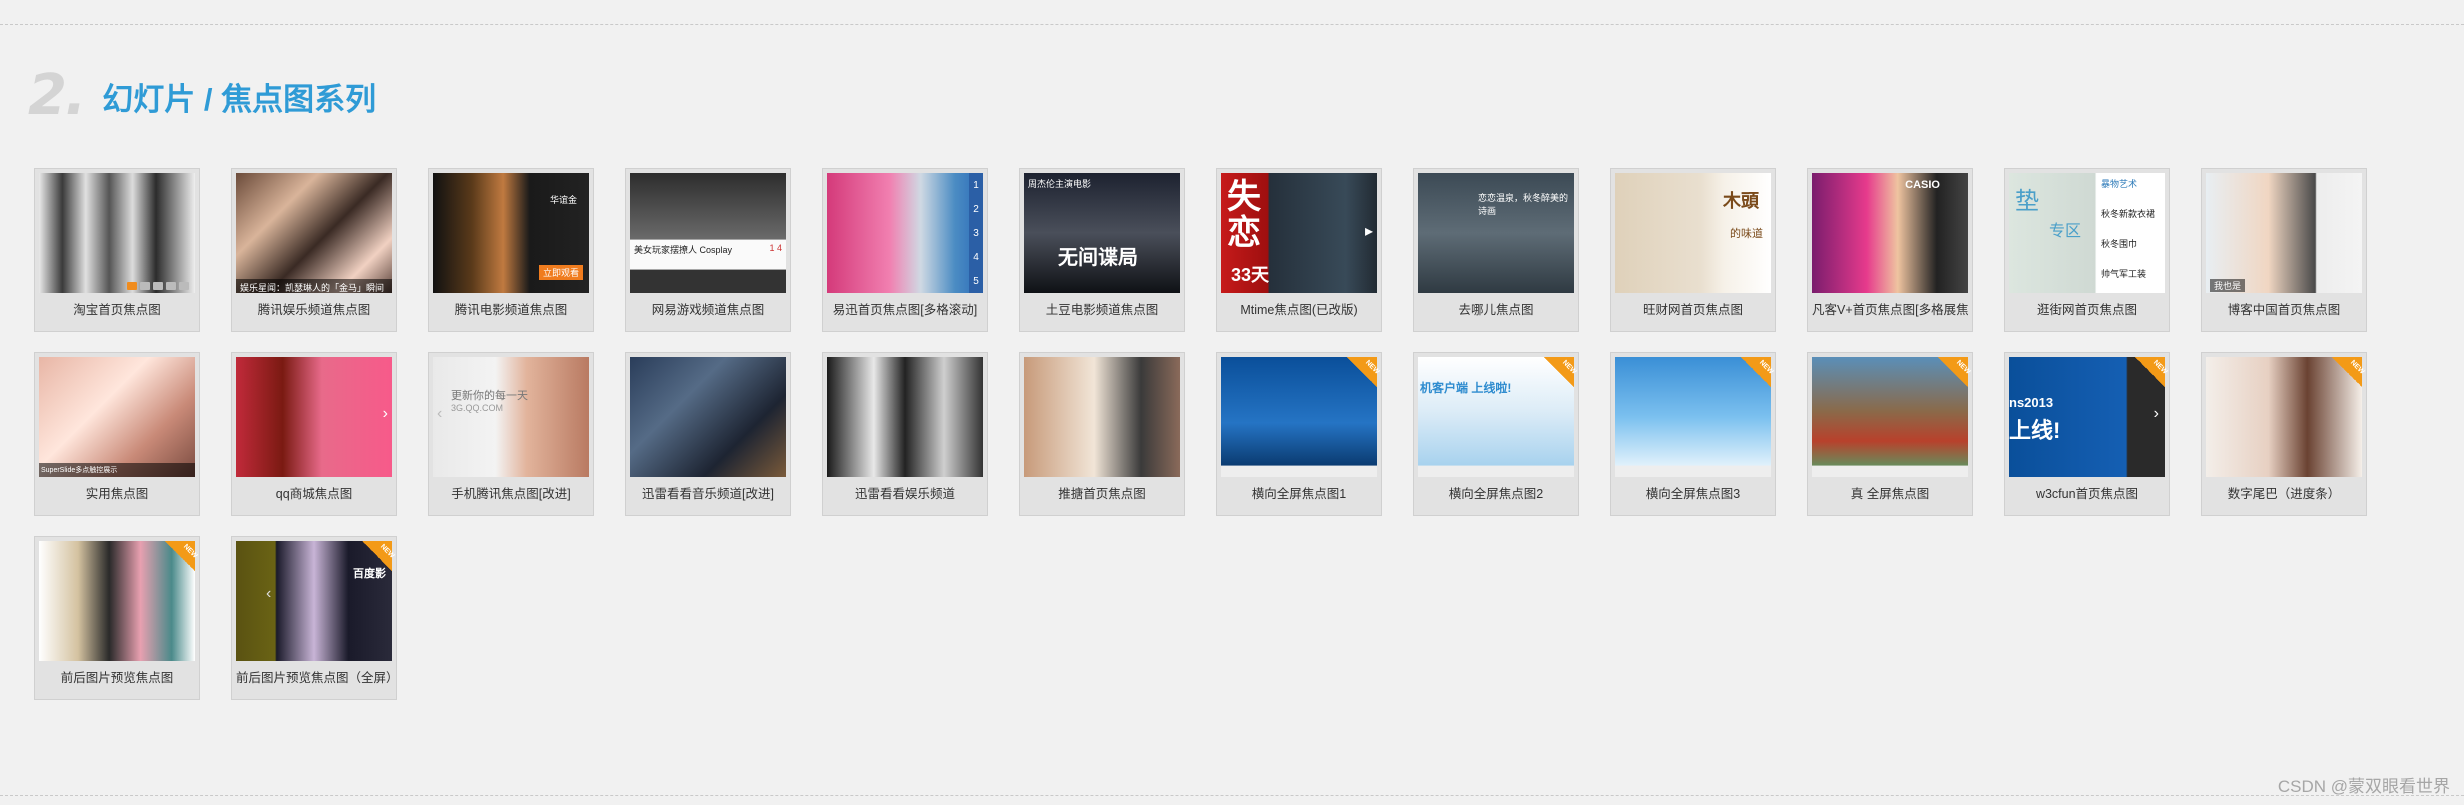 Image resolution: width=2464 pixels, height=805 pixels. I want to click on demo-card-mobile-tencent: 更新你的每一天 3G.QQ.COM ‹ 手机腾讯焦点图[改进], so click(511, 434).